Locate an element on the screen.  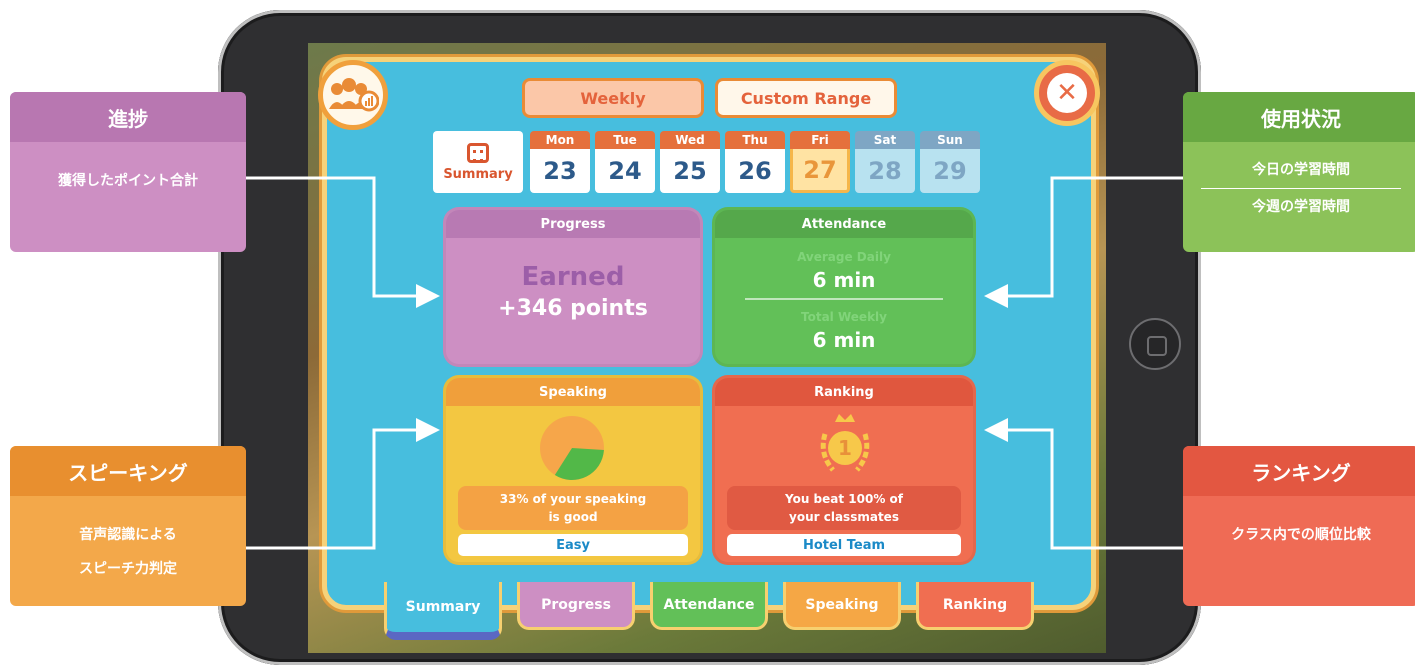
arrow-usage is located at coordinates (1083, 242).